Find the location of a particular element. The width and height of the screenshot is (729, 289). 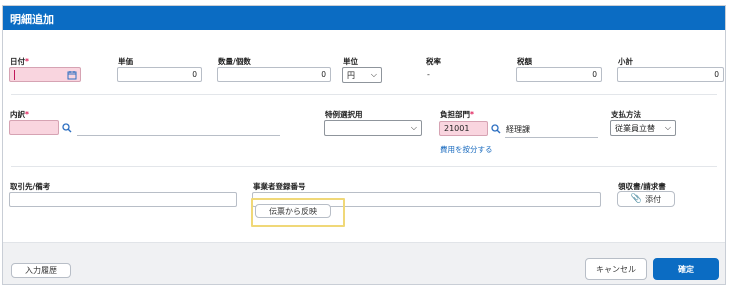

split-cost-link: 費用を按分する is located at coordinates (466, 149).